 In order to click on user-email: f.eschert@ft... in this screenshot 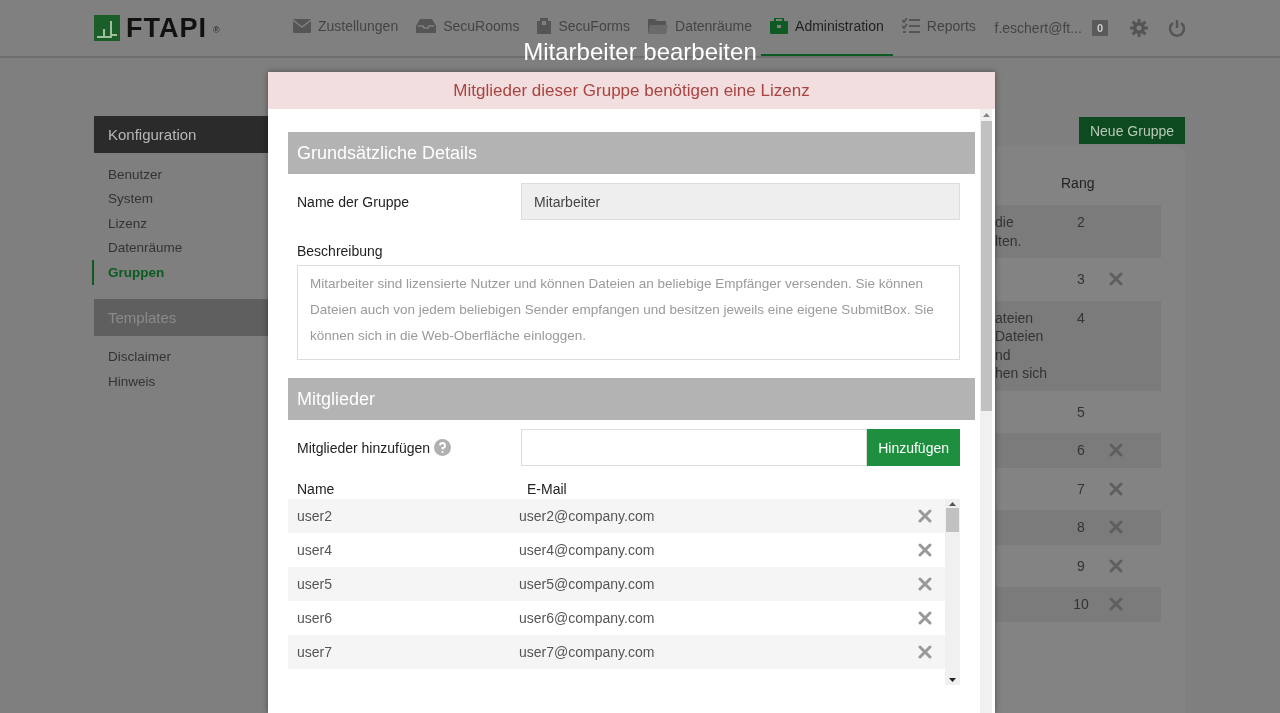, I will do `click(1038, 28)`.